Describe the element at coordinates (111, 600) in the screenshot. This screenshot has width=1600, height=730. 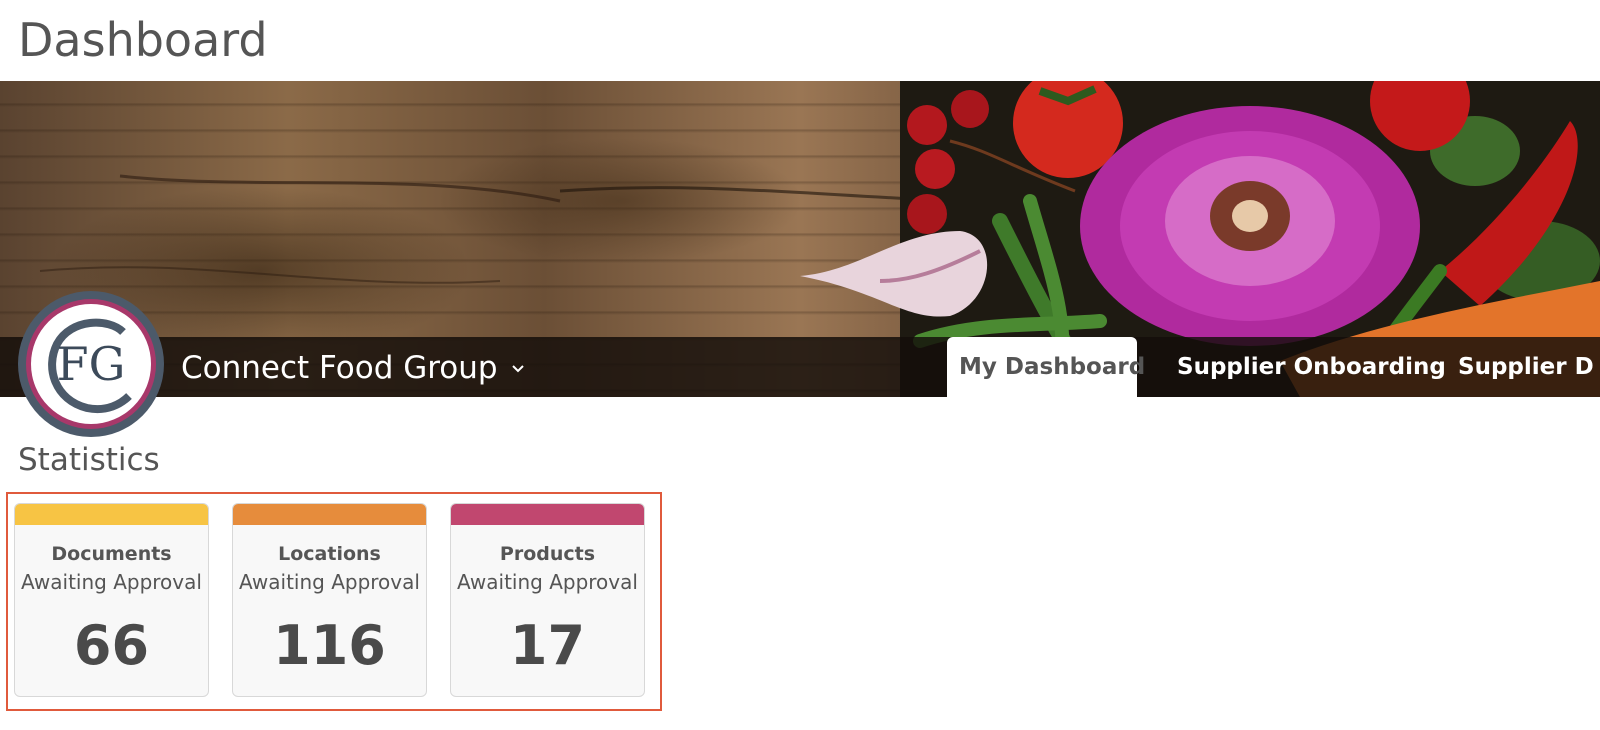
I see `stat-card-documents: Documents Awaiting Approval 66` at that location.